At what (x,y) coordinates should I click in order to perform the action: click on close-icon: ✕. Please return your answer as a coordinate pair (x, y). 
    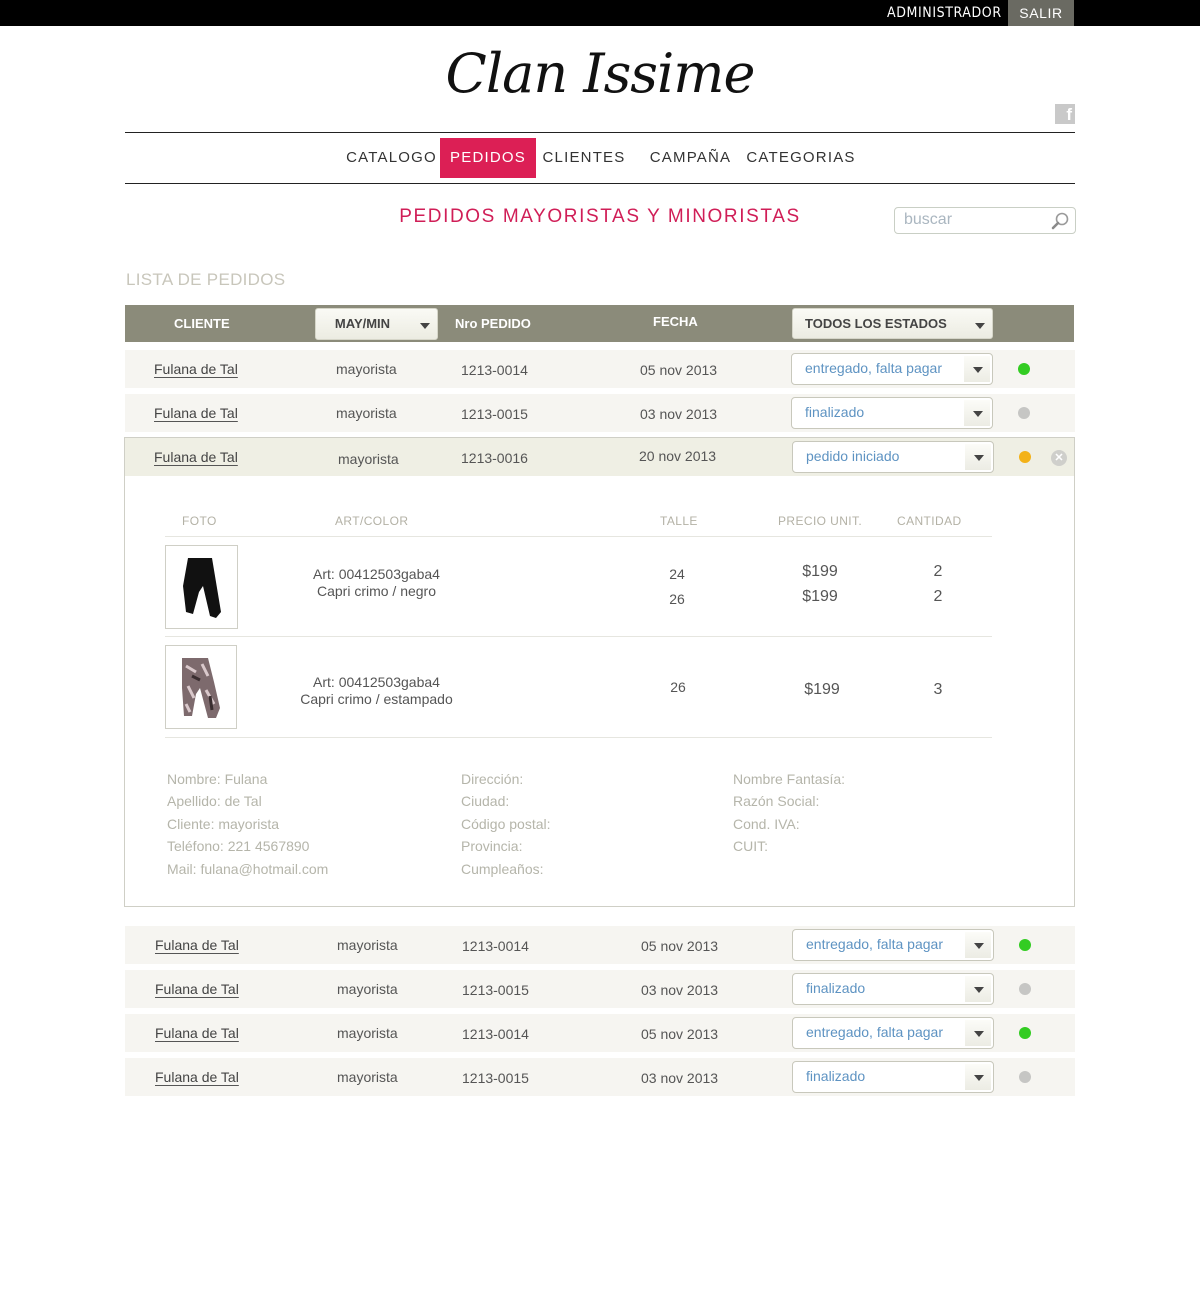
    Looking at the image, I should click on (1059, 458).